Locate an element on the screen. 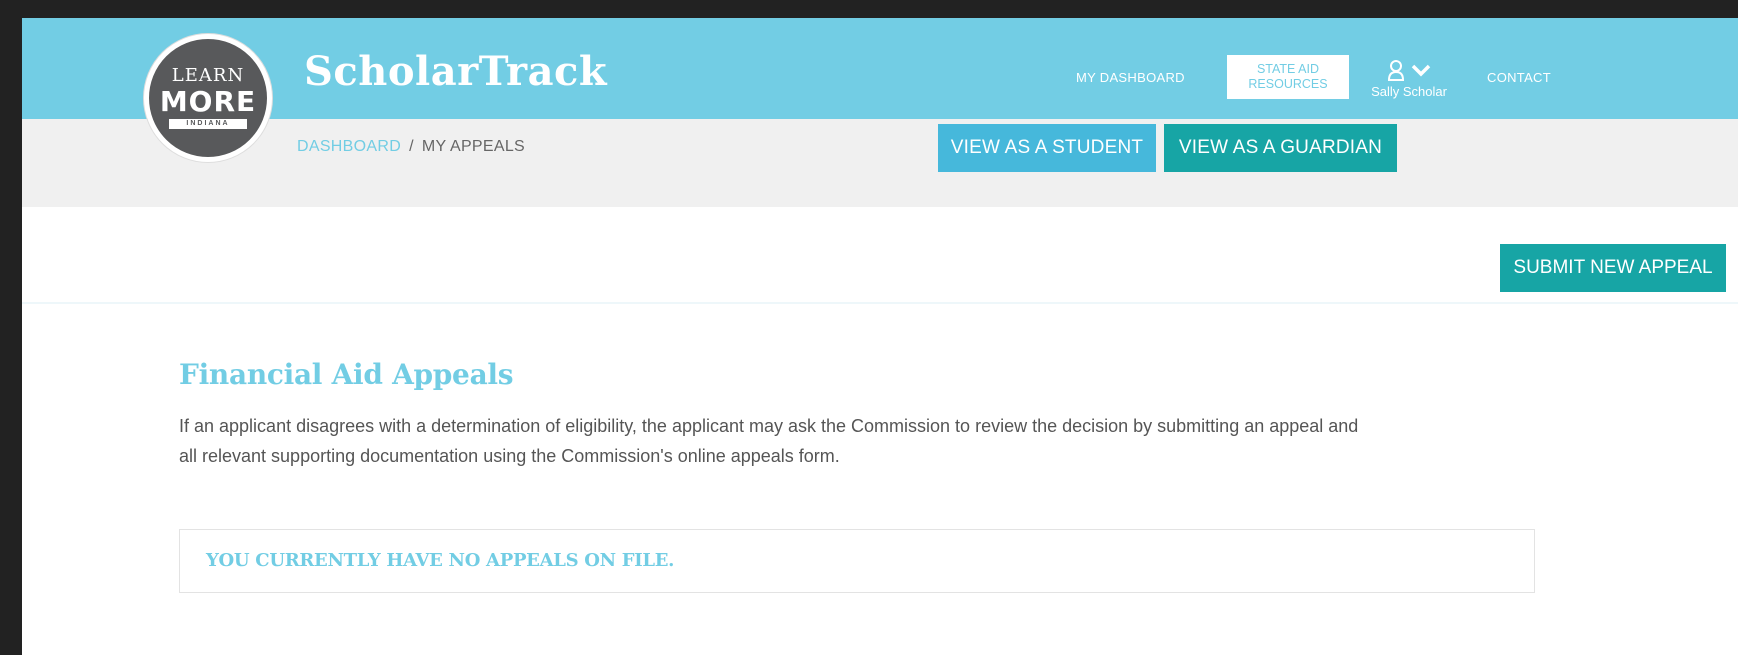 The image size is (1738, 655). brand-title: ScholarTrack is located at coordinates (455, 71).